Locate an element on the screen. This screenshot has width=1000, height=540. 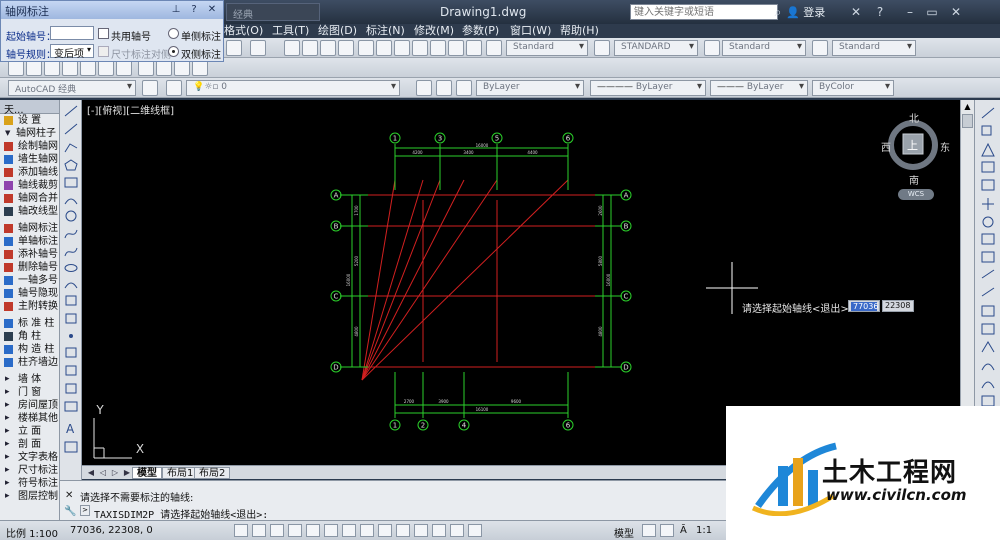
dim-style-combo: STANDARD is located at coordinates (656, 48).